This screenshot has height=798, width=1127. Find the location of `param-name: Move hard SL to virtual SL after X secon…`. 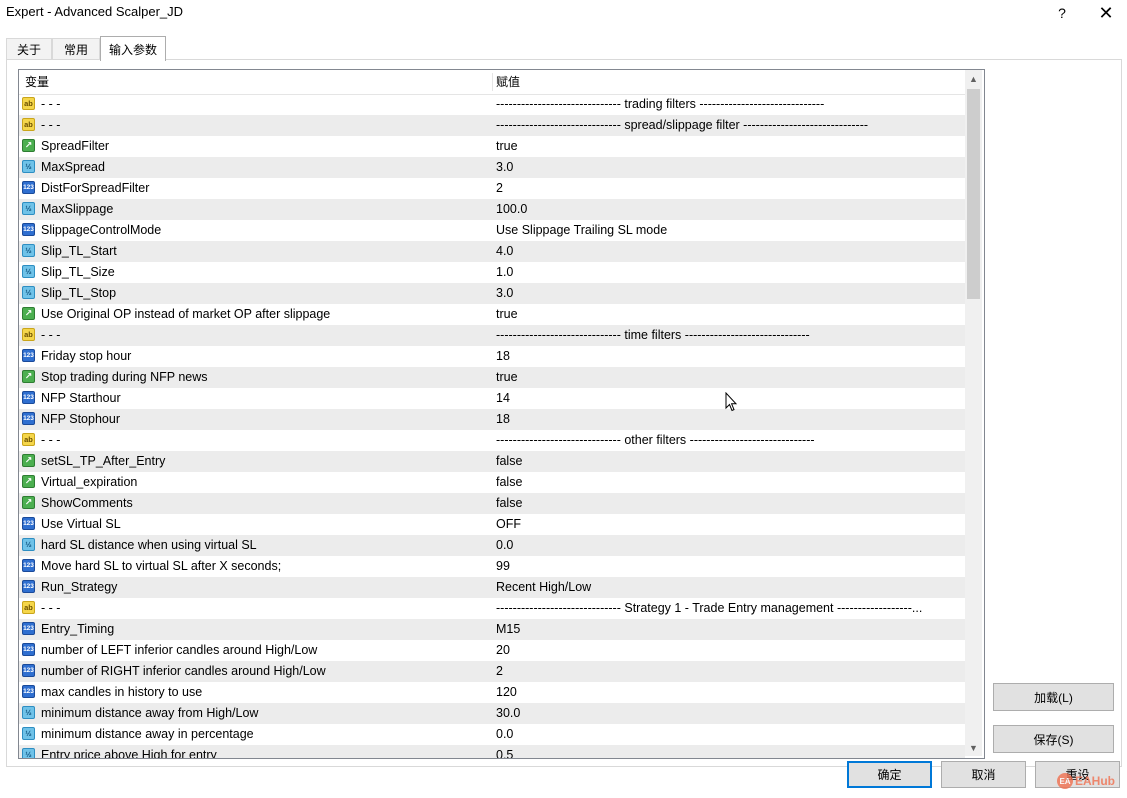

param-name: Move hard SL to virtual SL after X secon… is located at coordinates (161, 566).